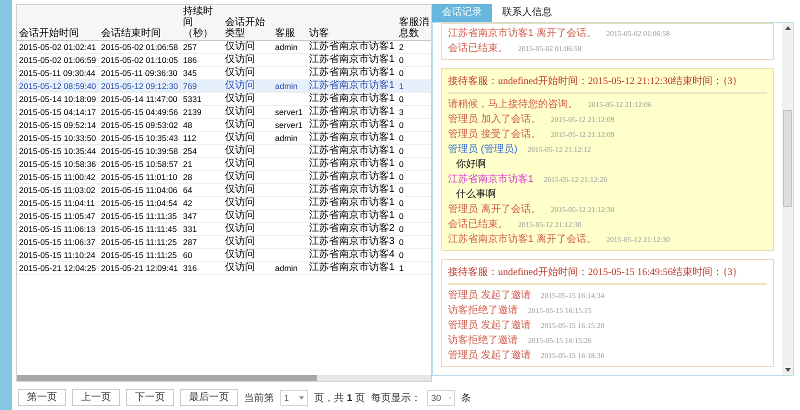 The height and width of the screenshot is (410, 800). I want to click on table-cell: 48, so click(202, 125).